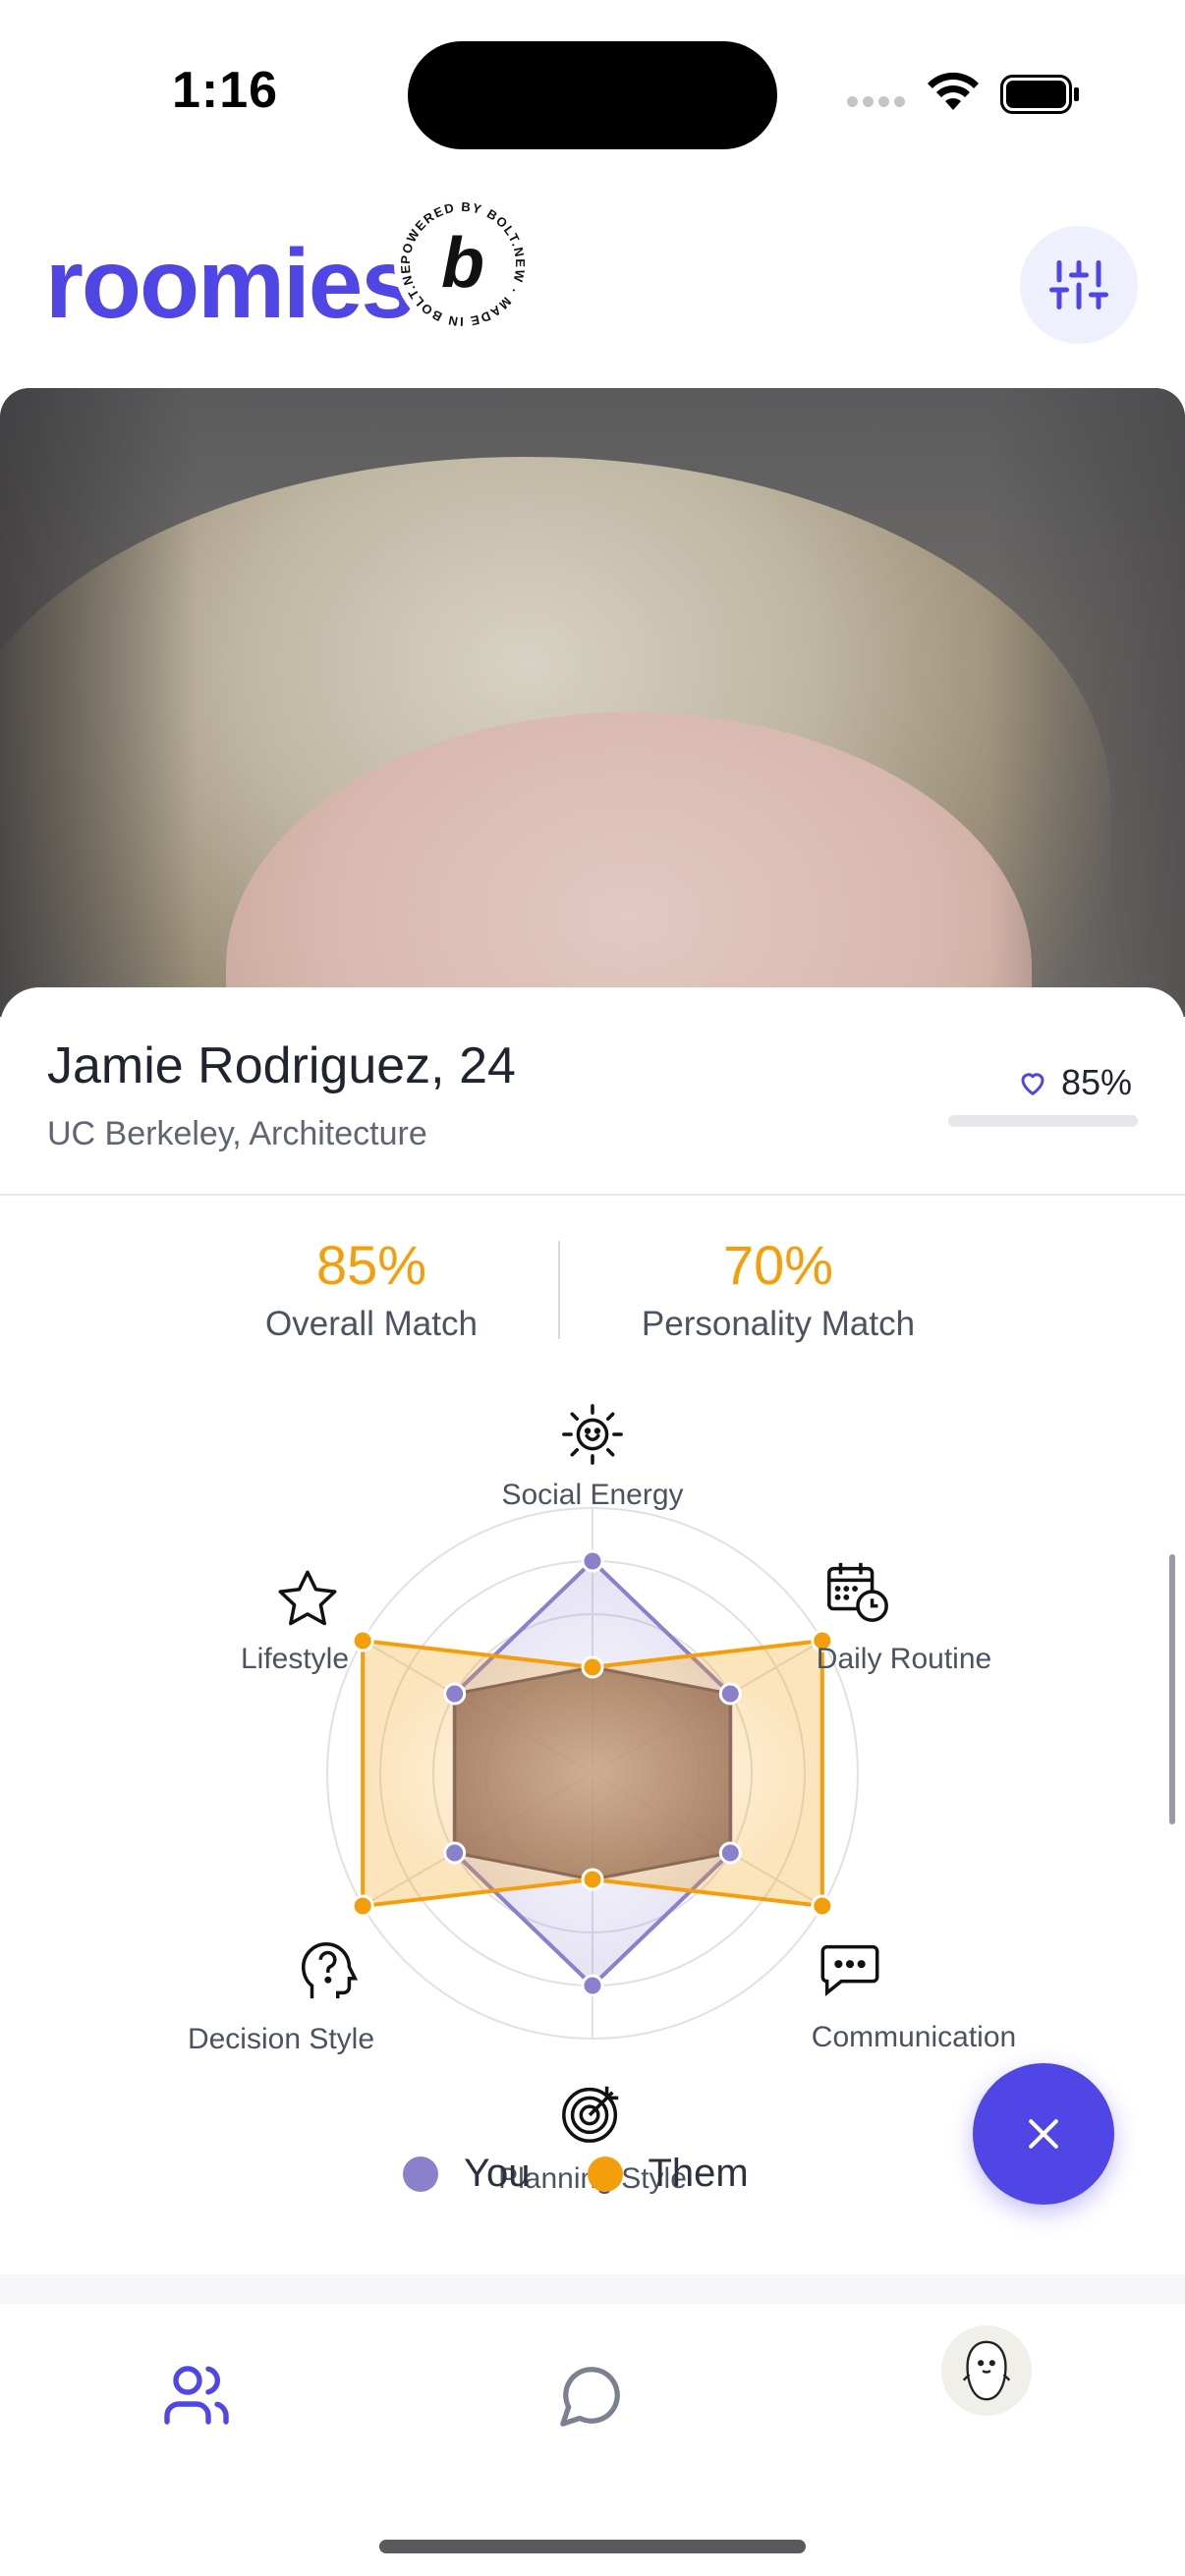  What do you see at coordinates (879, 103) in the screenshot?
I see `cellular-signal-icon` at bounding box center [879, 103].